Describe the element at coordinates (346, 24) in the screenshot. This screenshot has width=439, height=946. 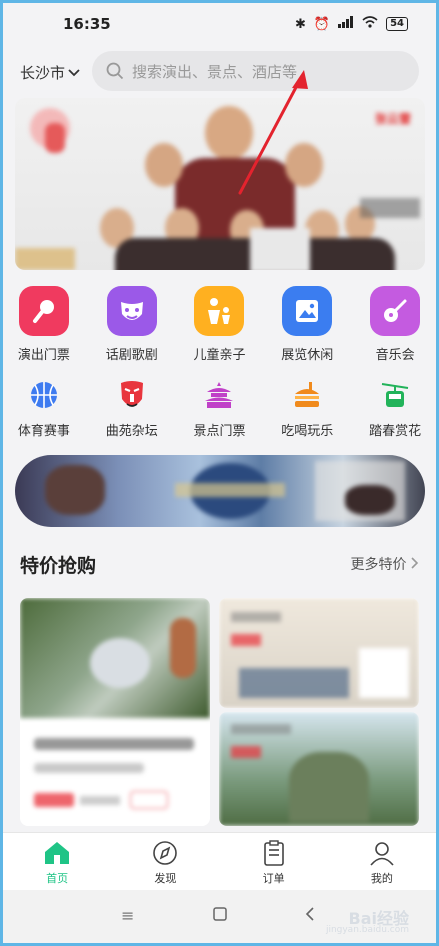
I see `signal-icon` at that location.